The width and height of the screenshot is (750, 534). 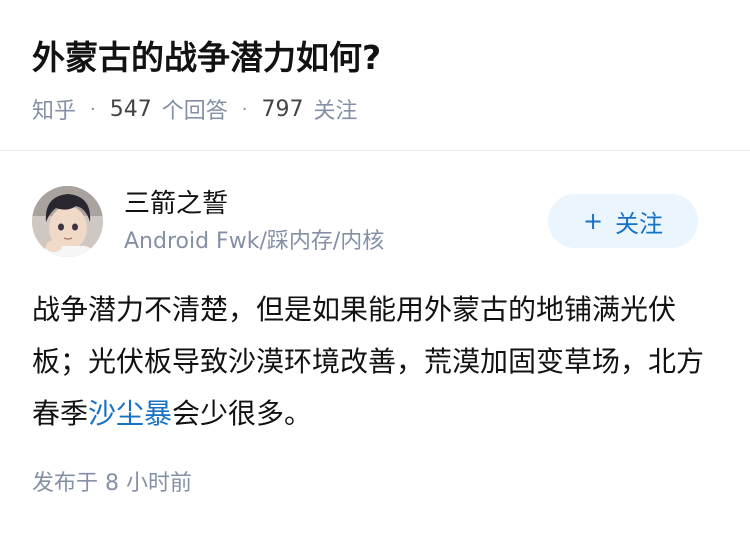 What do you see at coordinates (639, 223) in the screenshot?
I see `follow-label: 关注` at bounding box center [639, 223].